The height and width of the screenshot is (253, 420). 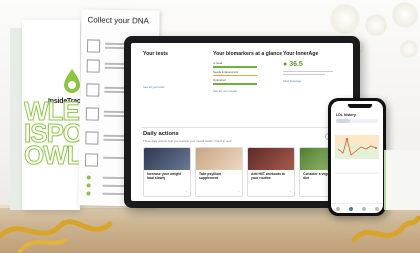 I want to click on kit-box-right, so click(x=402, y=180).